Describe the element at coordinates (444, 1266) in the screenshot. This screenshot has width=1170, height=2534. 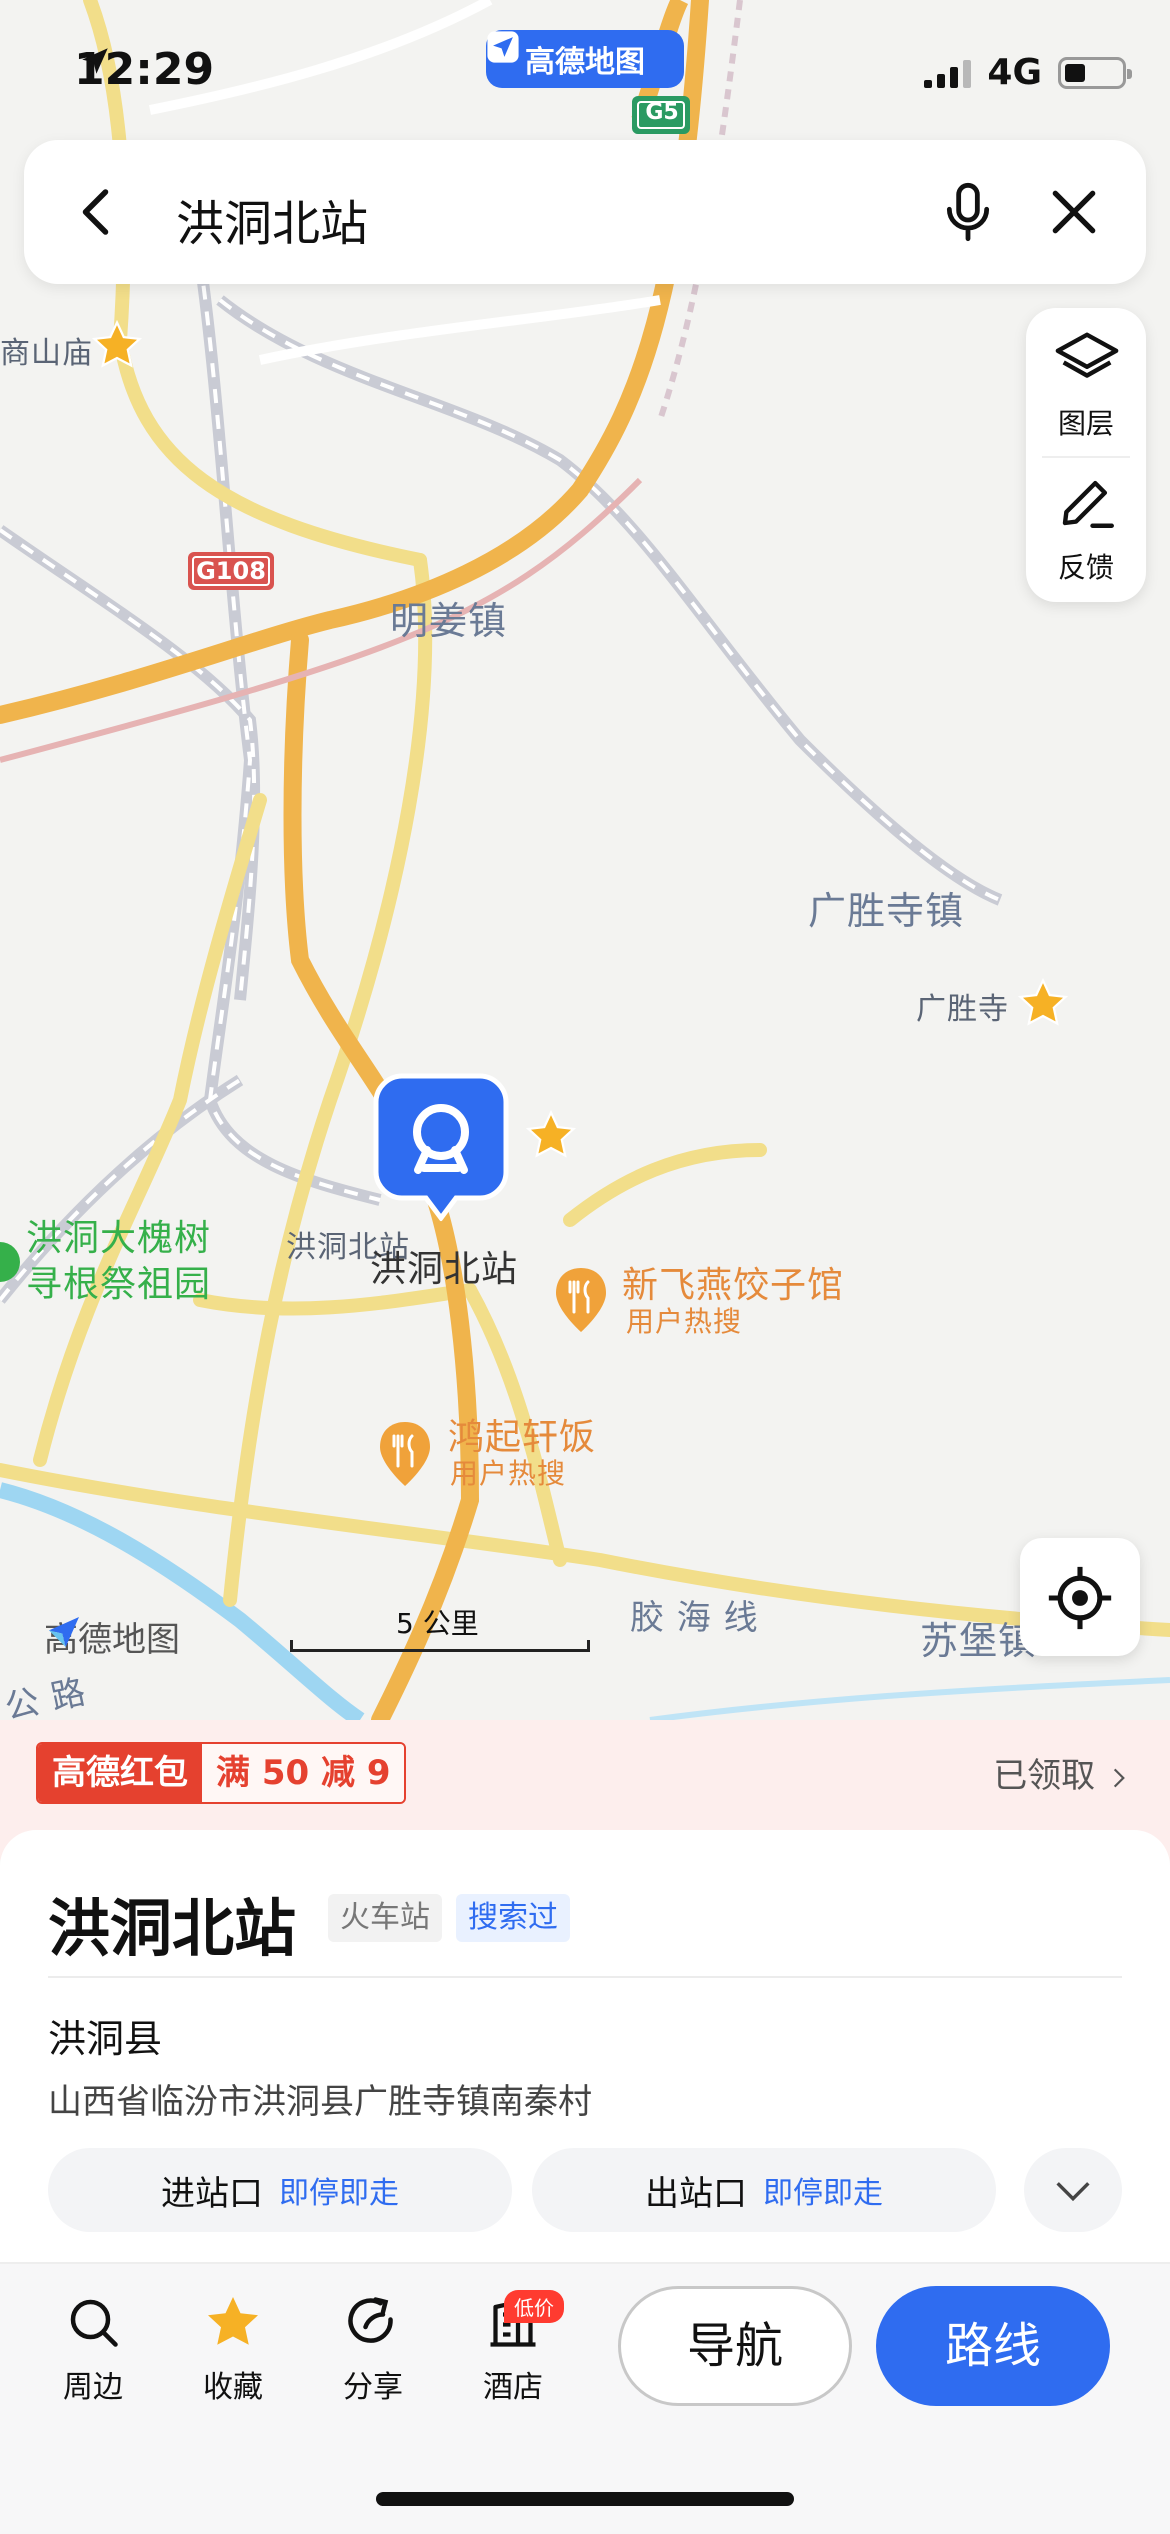
I see `map-label-station-main: 洪洞北站` at that location.